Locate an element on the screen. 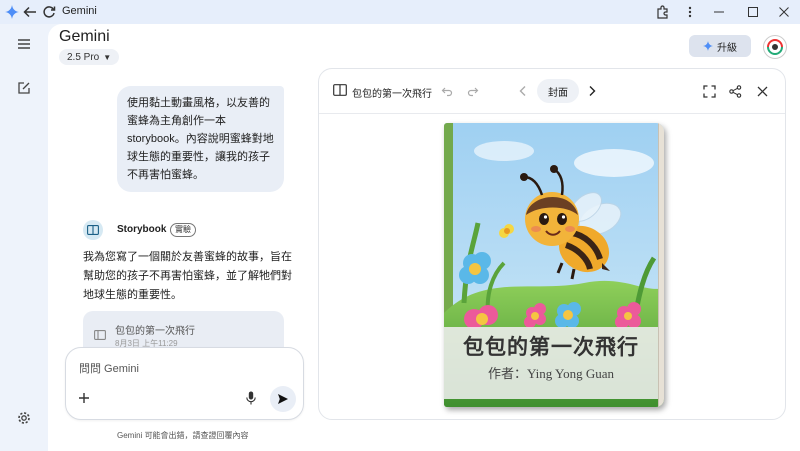  menu-icon is located at coordinates (24, 44).